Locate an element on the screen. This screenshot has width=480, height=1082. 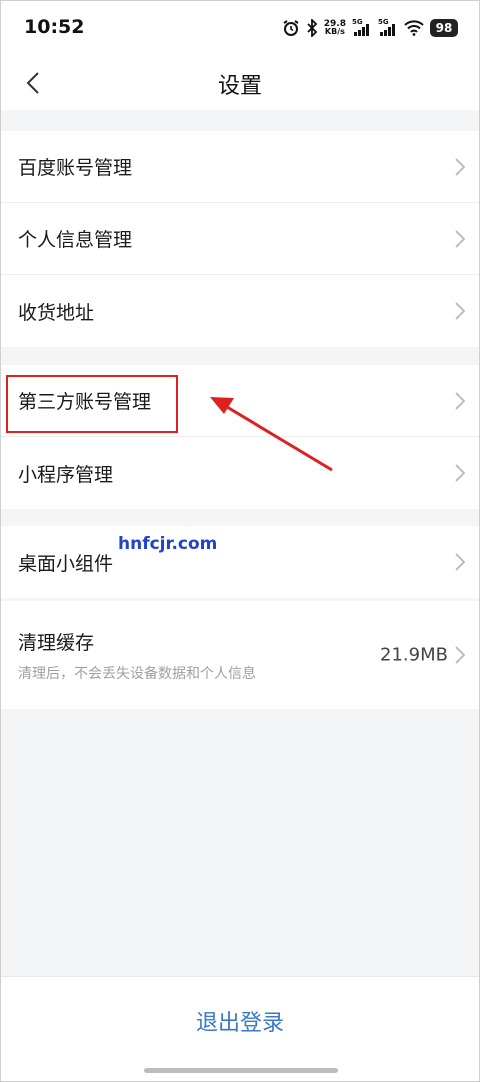
signal-icon-2: 5G is located at coordinates (388, 27).